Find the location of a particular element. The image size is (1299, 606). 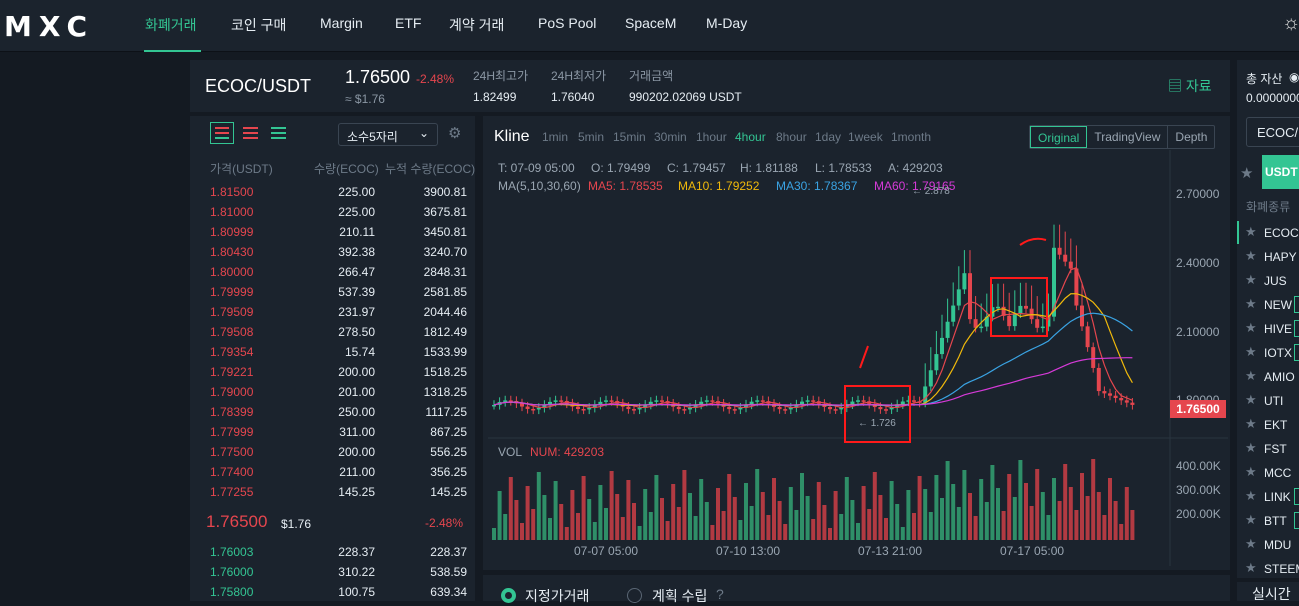

orderbook-asks-button is located at coordinates (251, 133).